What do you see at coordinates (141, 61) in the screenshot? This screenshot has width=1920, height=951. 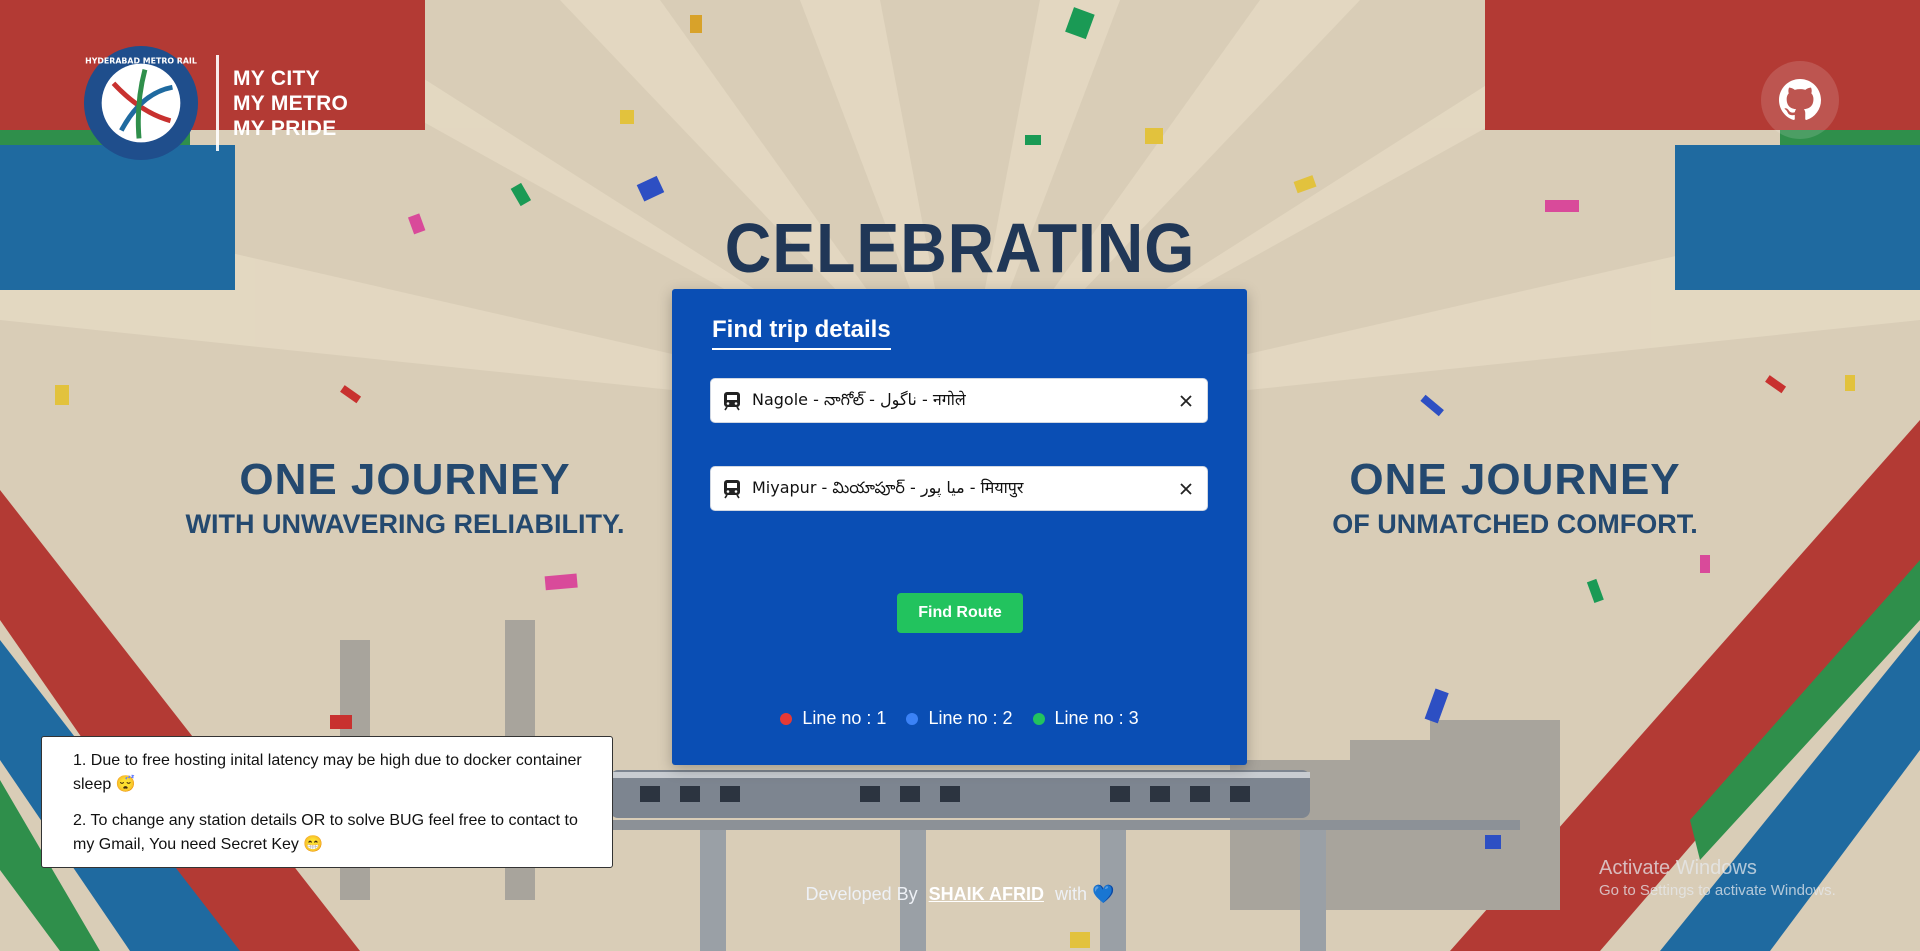 I see `badge-text: HYDERABAD METRO RAIL` at bounding box center [141, 61].